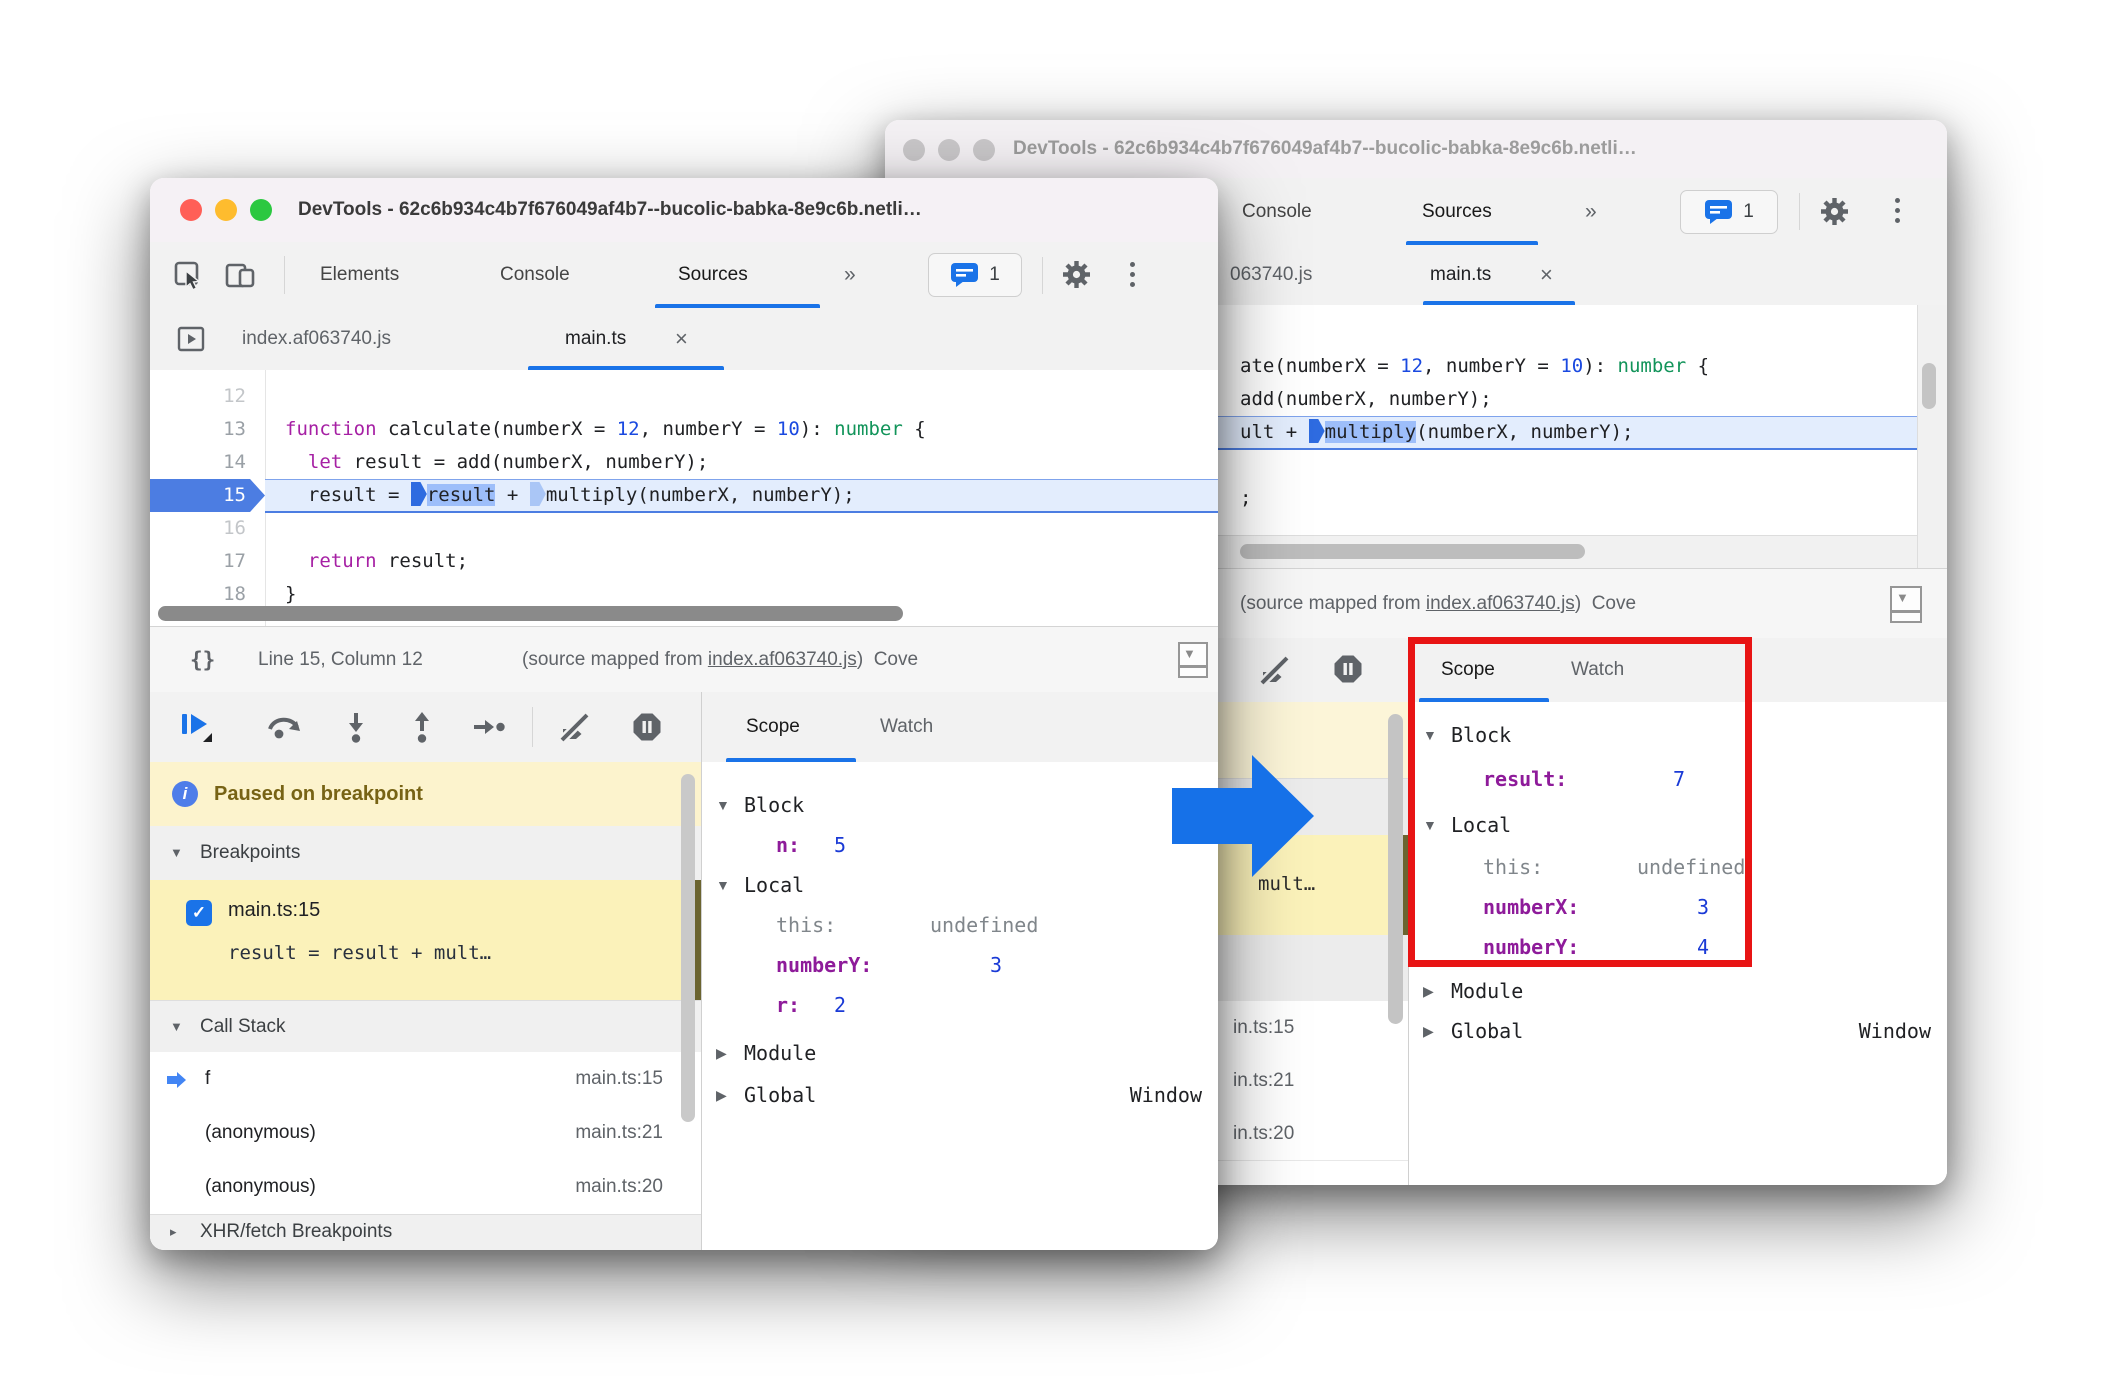  Describe the element at coordinates (960, 845) in the screenshot. I see `scope-var-n: n: 5` at that location.